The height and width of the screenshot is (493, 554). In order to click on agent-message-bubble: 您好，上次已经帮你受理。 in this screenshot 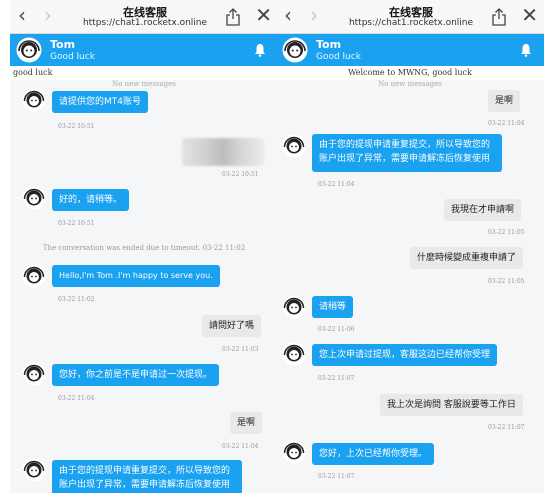, I will do `click(373, 454)`.